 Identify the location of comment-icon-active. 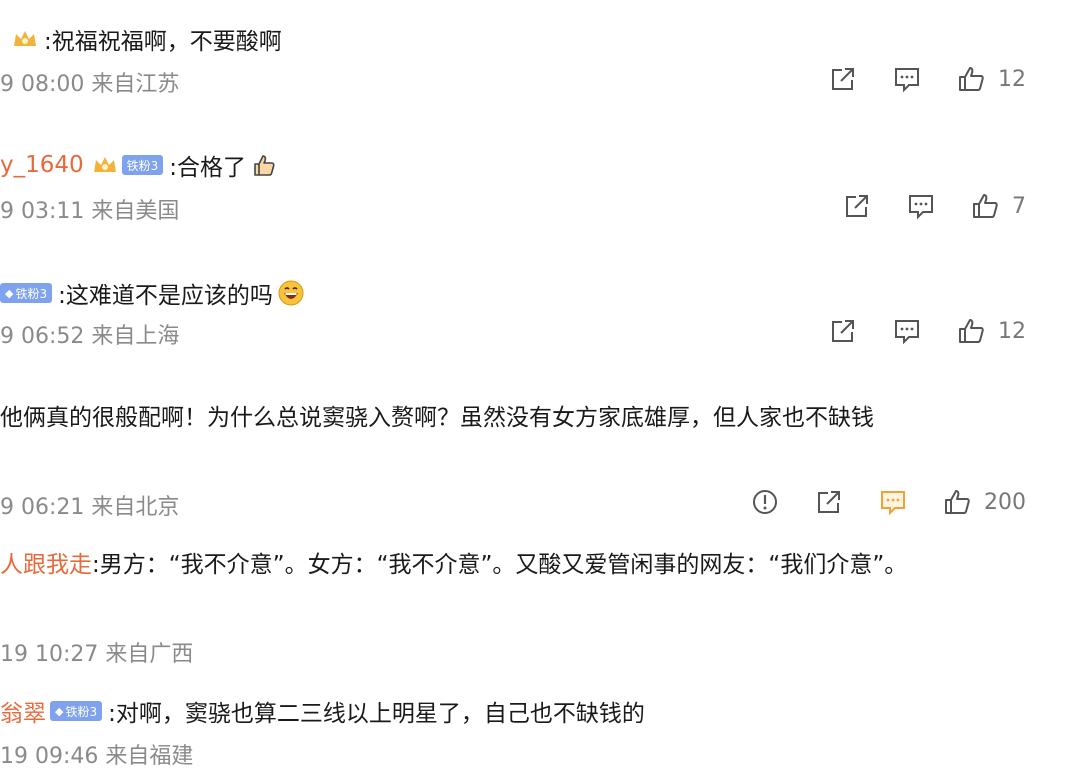
(893, 502).